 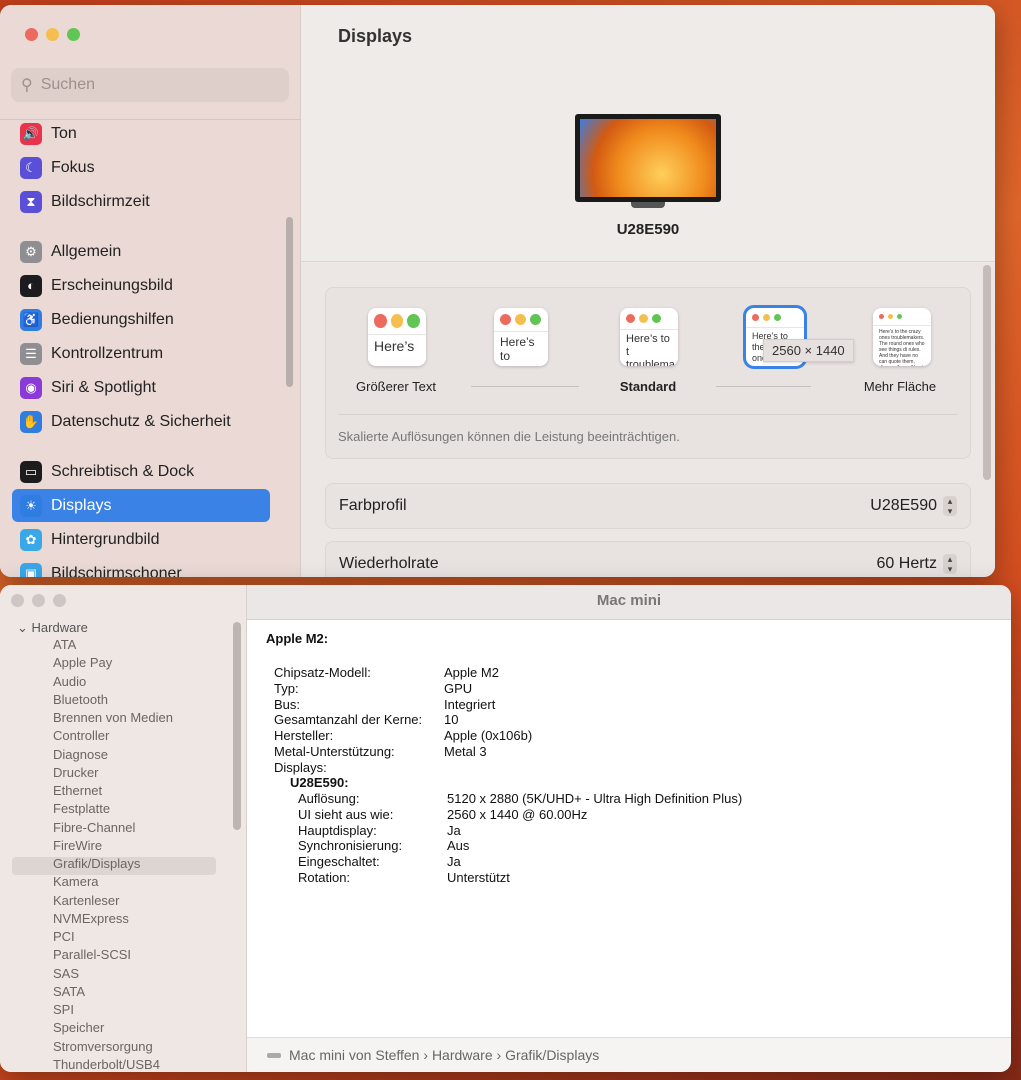 I want to click on tree-item: Diagnose, so click(x=80, y=754).